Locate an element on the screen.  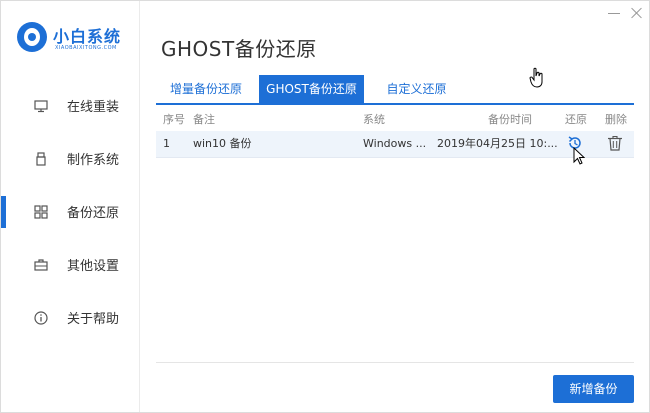
grid-icon is located at coordinates (41, 211).